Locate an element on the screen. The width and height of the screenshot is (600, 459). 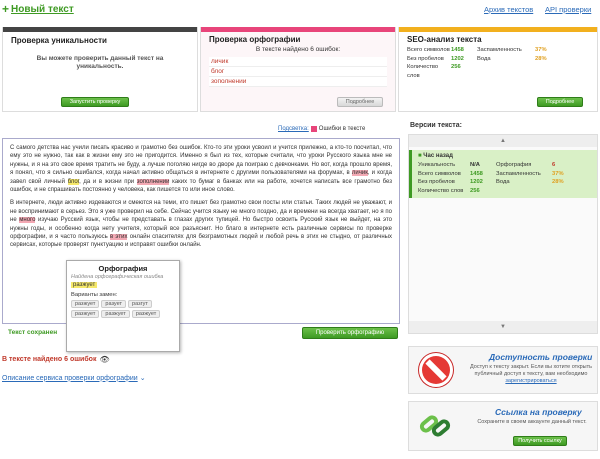
popup-variants-label: Варианты замен: is located at coordinates (94, 295).